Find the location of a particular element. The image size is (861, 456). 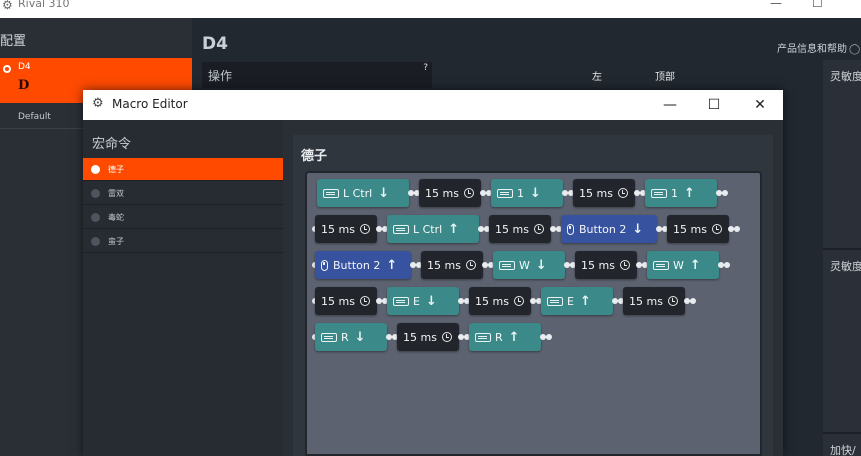

key-step: 1 ↑ is located at coordinates (681, 193).